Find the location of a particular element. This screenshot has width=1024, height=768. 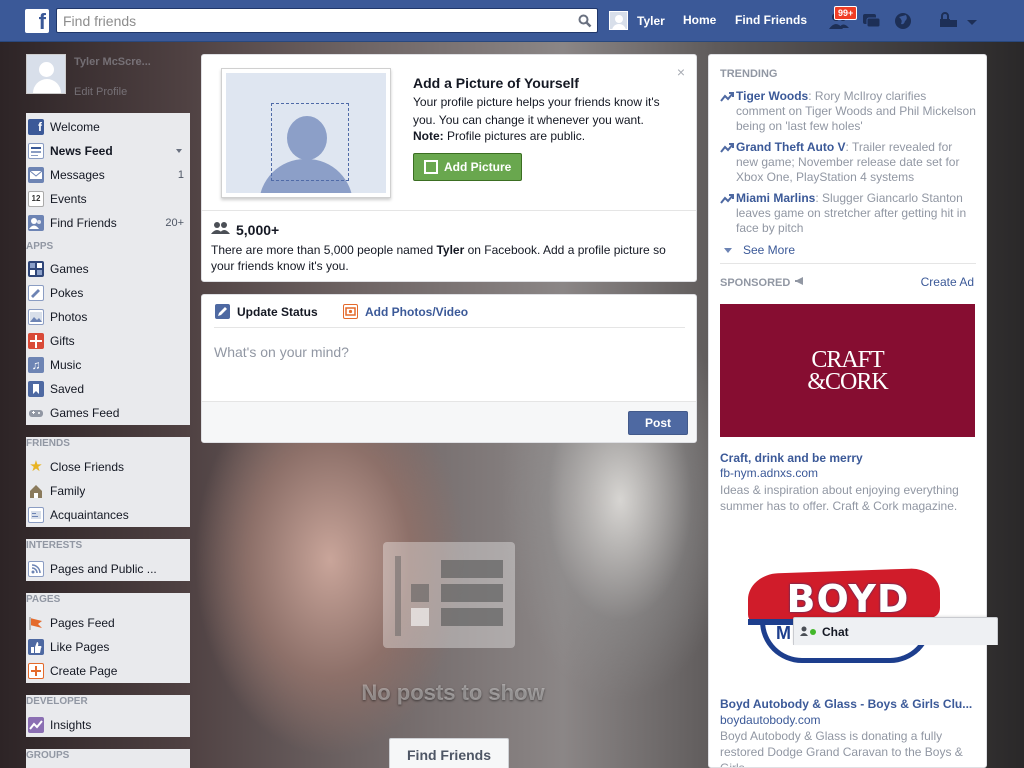

sidebar-item-gifts: Gifts is located at coordinates (108, 341).